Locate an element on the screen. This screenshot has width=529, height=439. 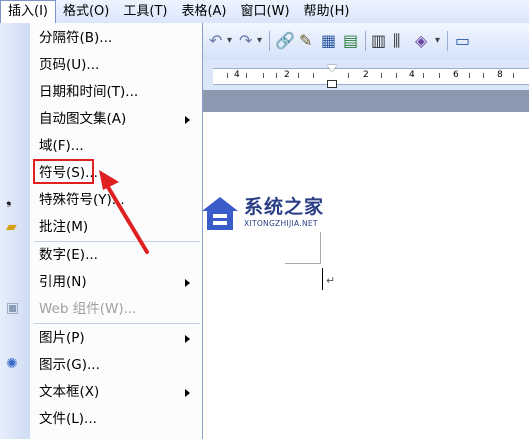
menu-item-autotext: 自动图文集(A) is located at coordinates (116, 119).